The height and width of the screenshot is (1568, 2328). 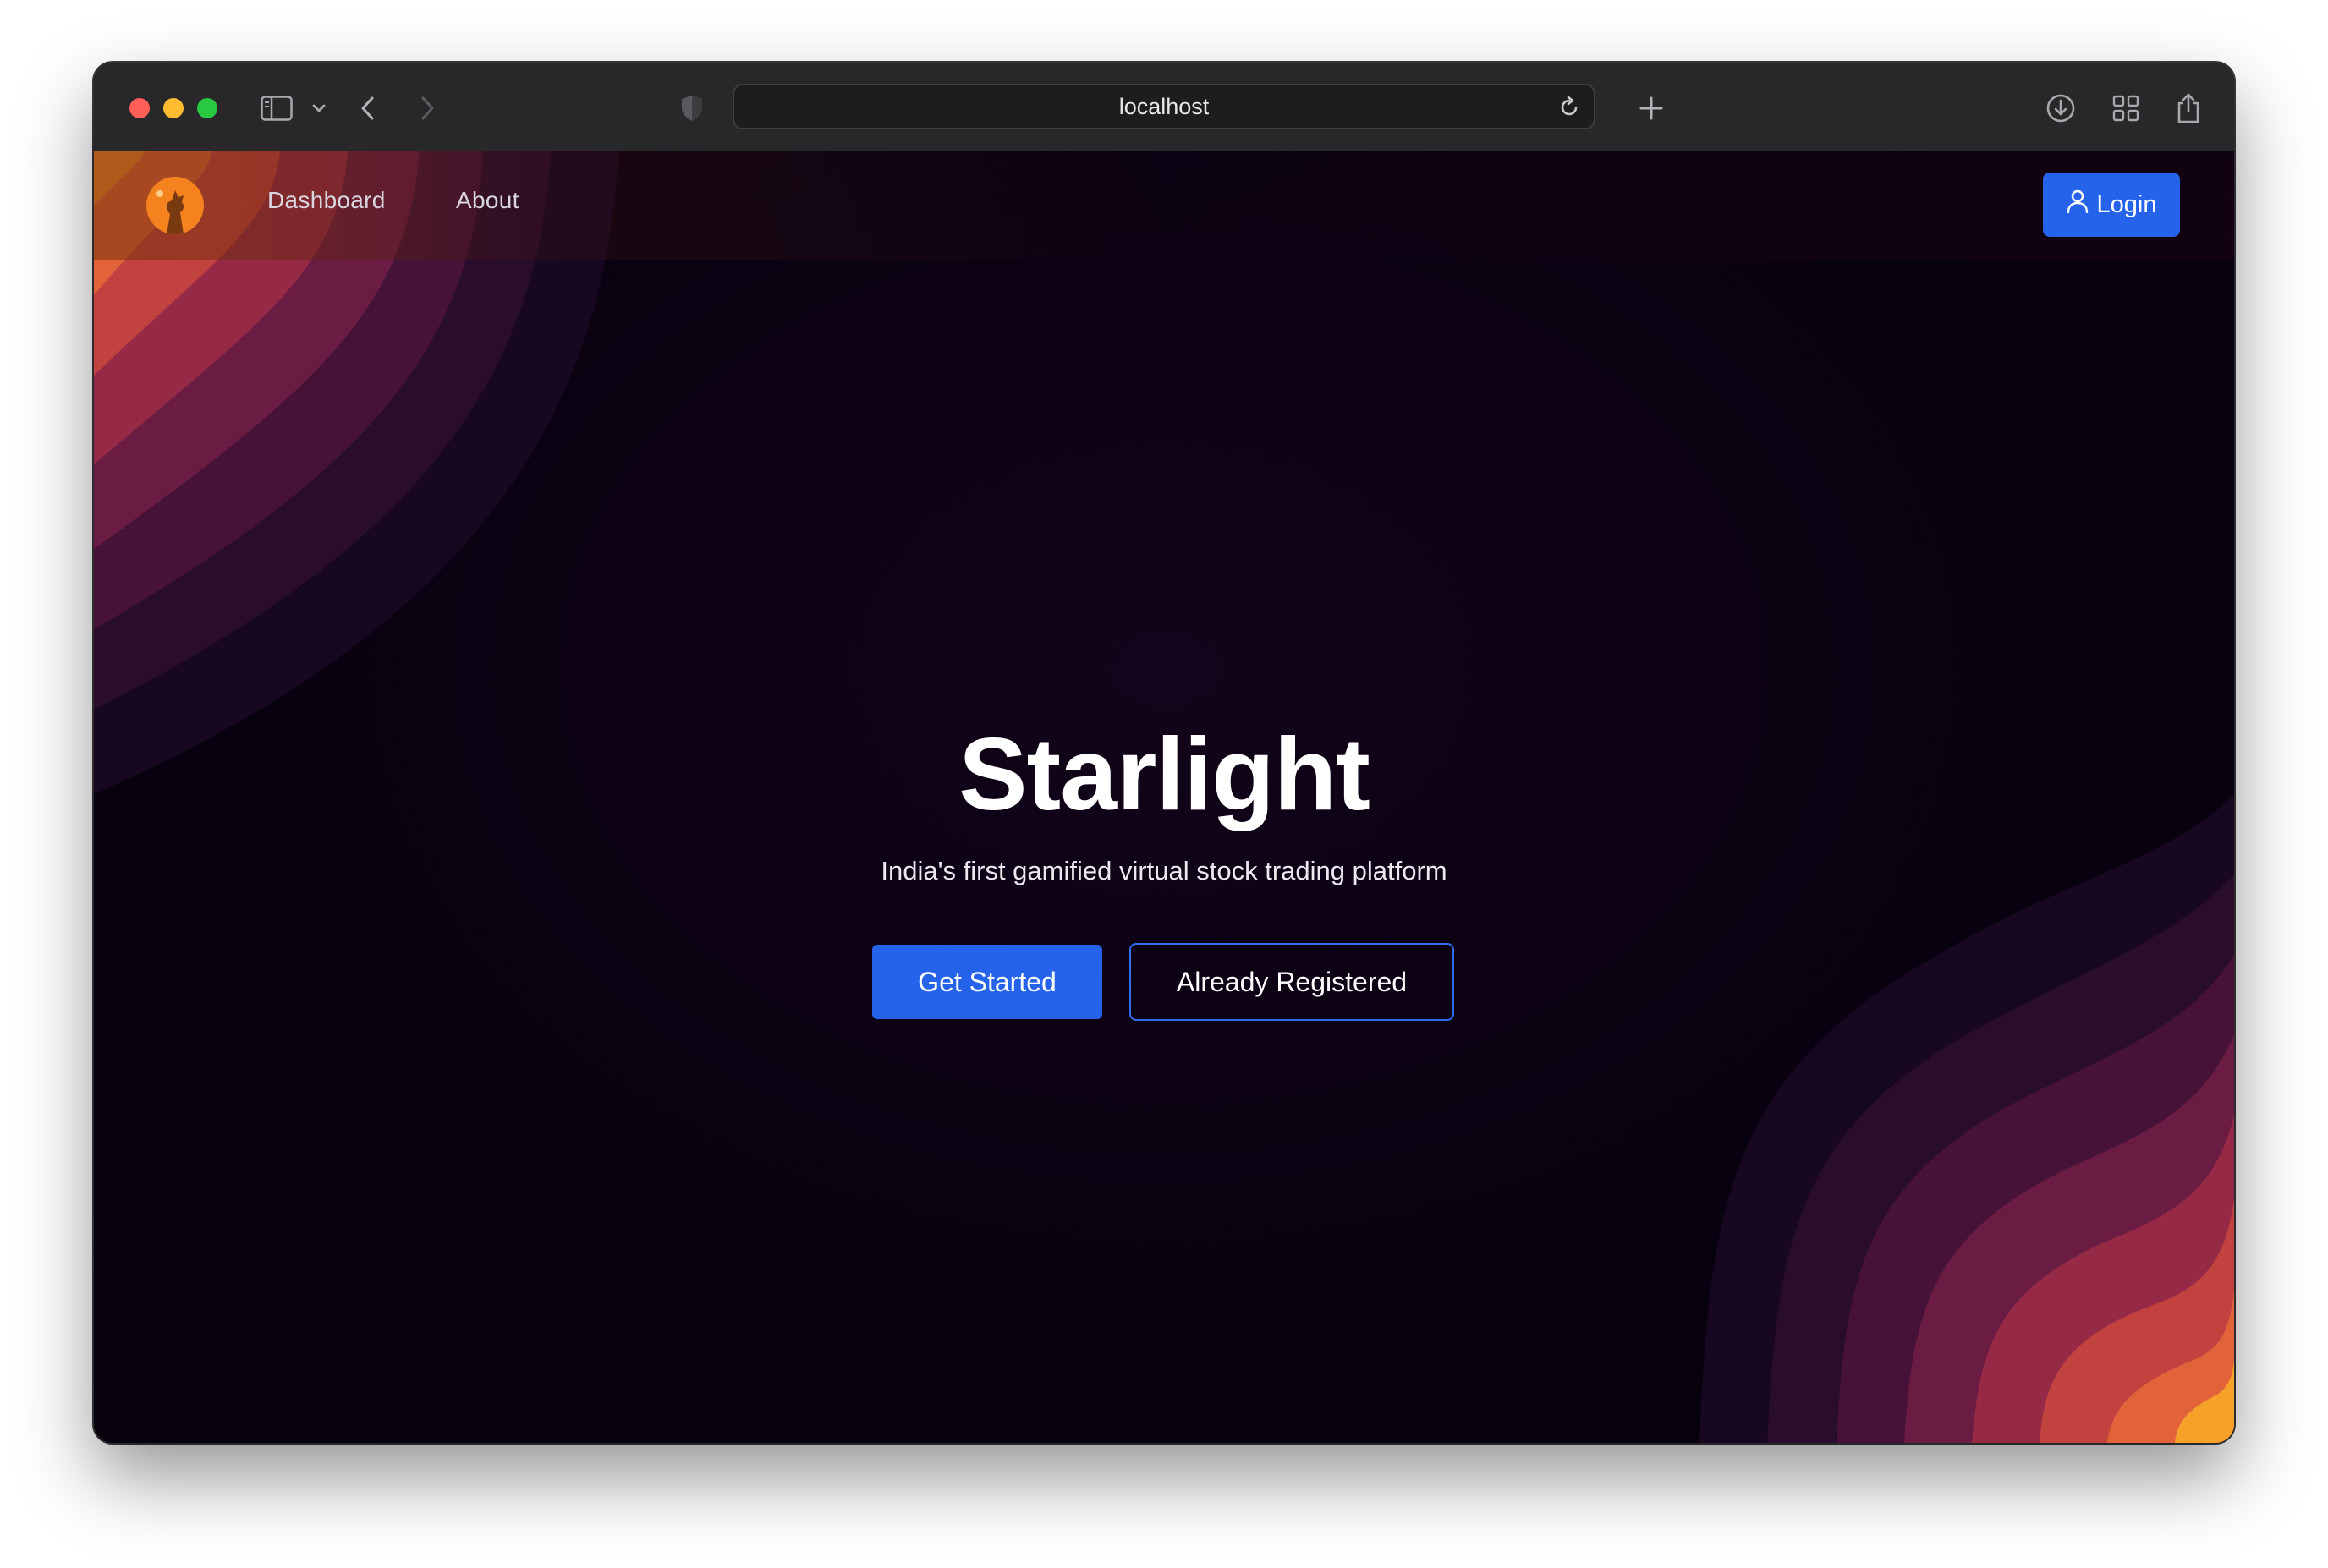 I want to click on shield-icon, so click(x=692, y=109).